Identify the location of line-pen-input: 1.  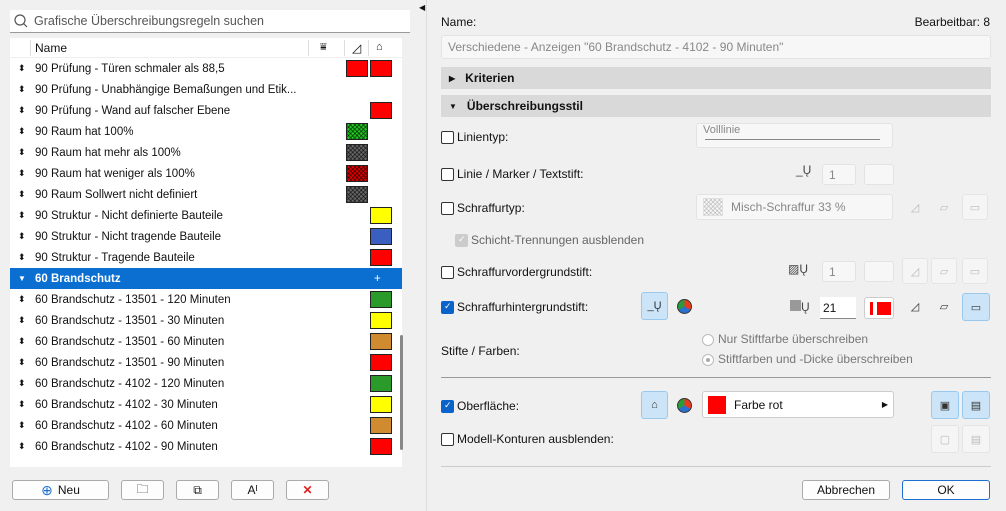
(839, 174).